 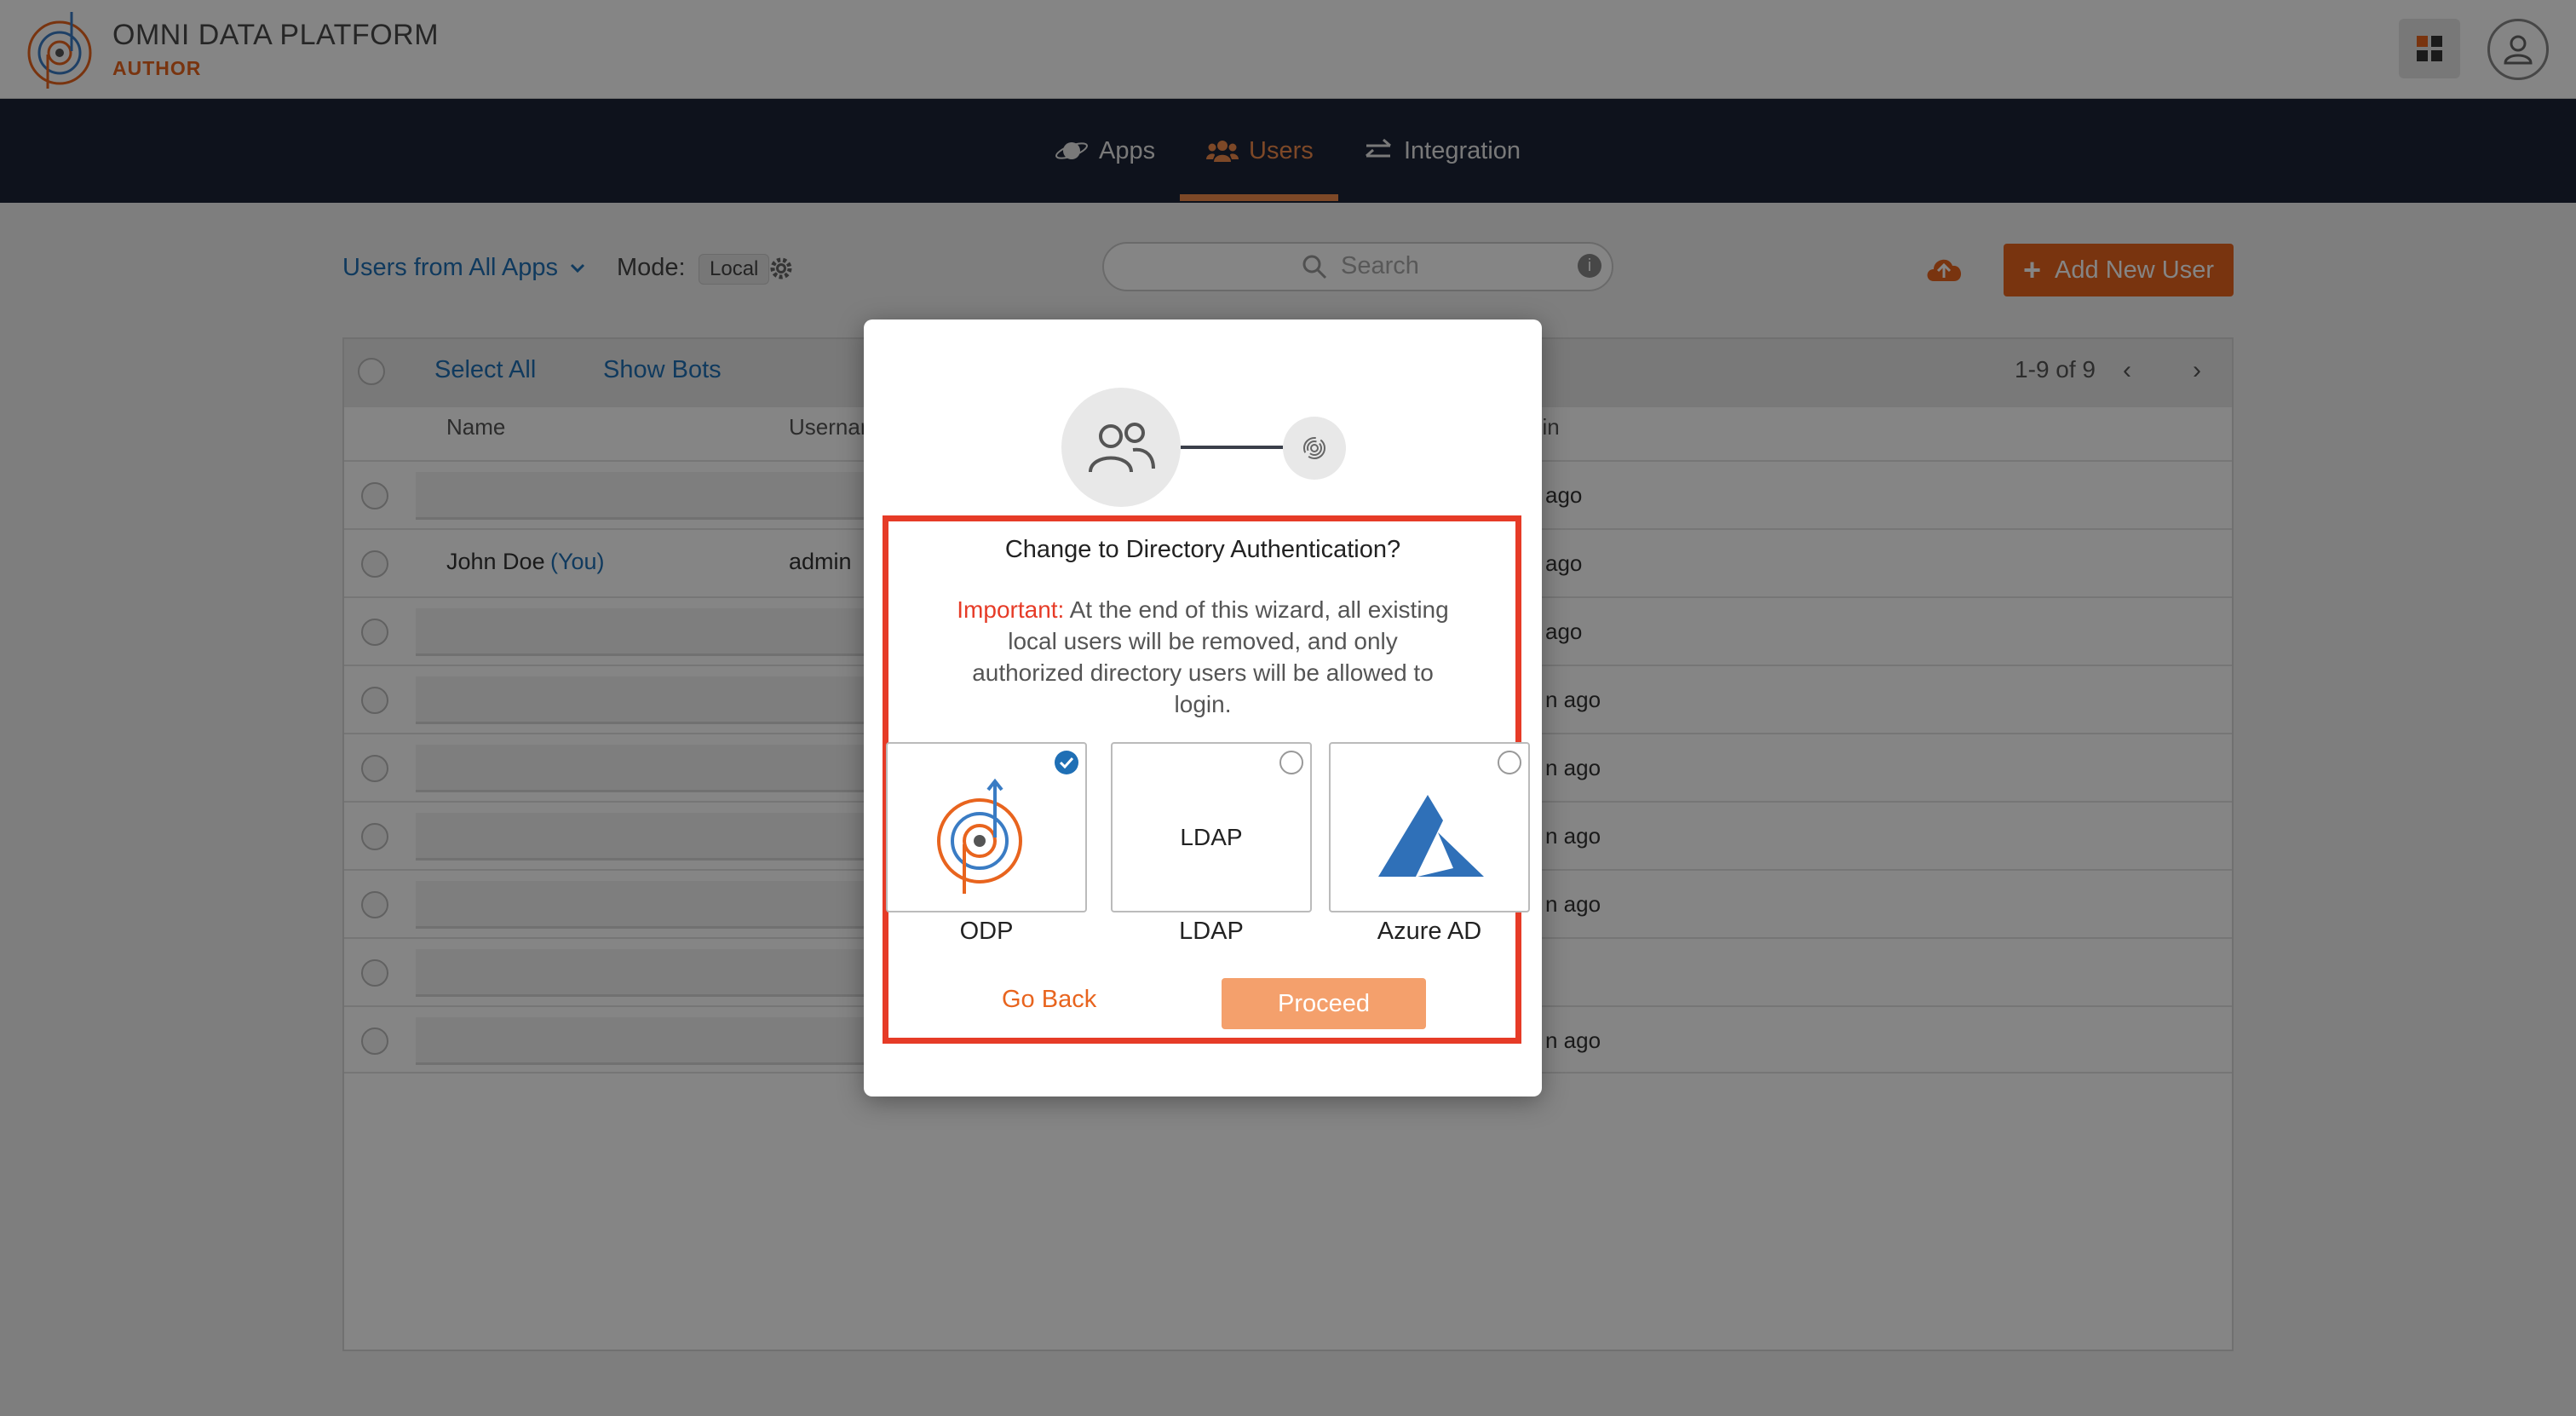 I want to click on option-card-azure, so click(x=1429, y=827).